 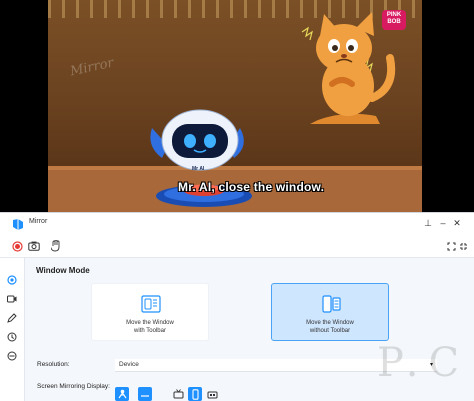 I want to click on settings-icon, so click(x=12, y=356).